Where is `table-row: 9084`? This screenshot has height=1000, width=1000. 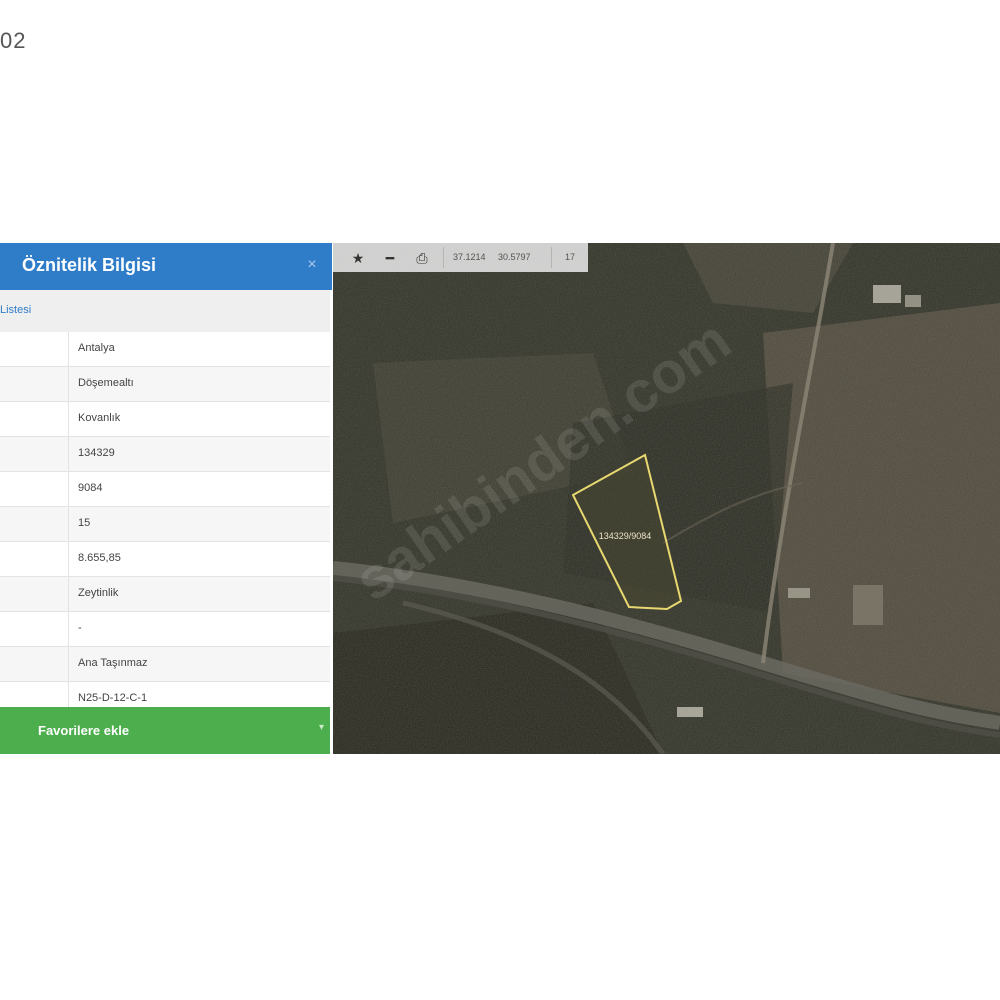
table-row: 9084 is located at coordinates (165, 489).